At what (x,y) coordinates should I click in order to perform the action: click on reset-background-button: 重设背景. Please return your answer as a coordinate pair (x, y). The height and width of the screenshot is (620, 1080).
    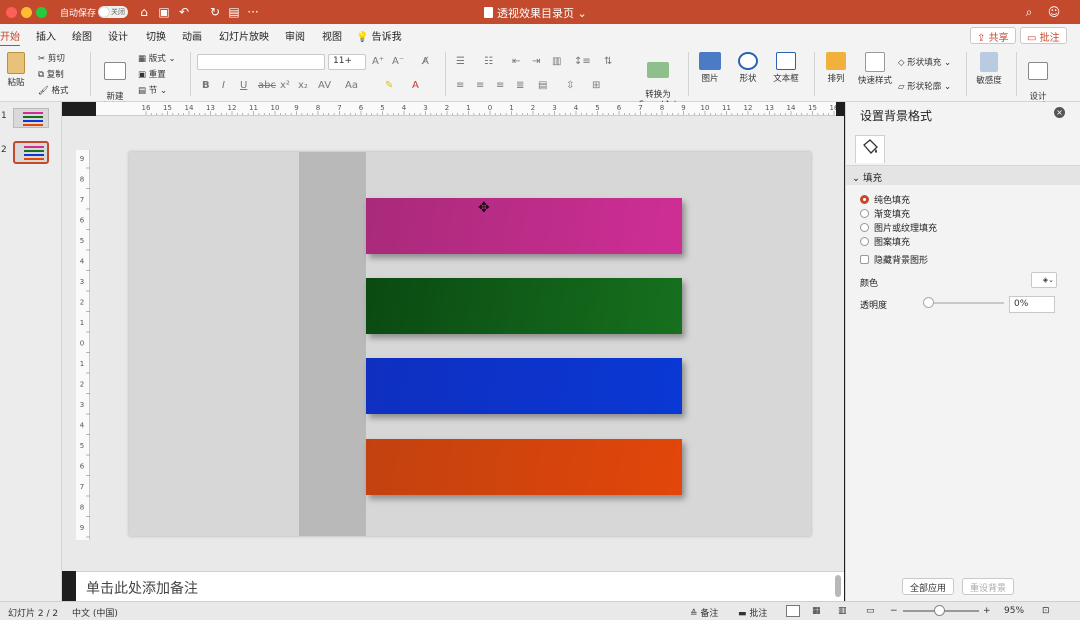
    Looking at the image, I should click on (988, 586).